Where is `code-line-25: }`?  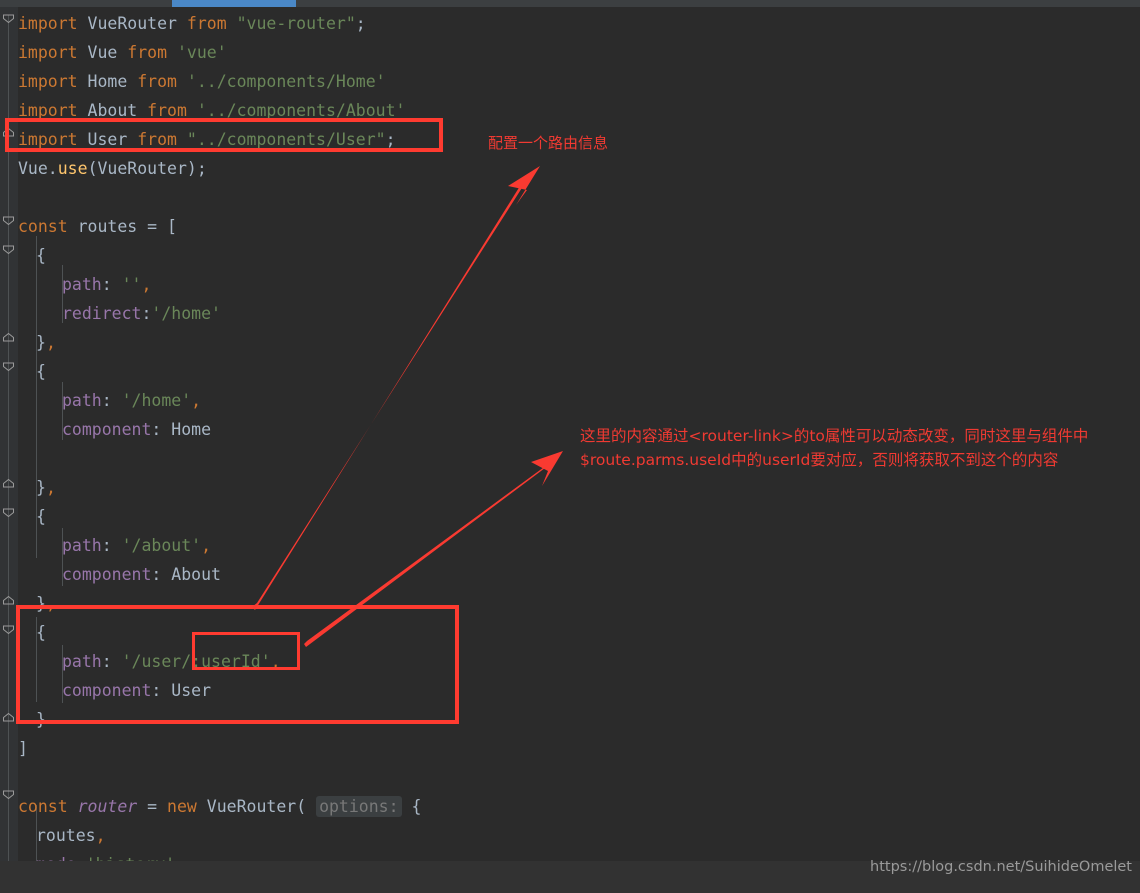
code-line-25: } is located at coordinates (41, 719).